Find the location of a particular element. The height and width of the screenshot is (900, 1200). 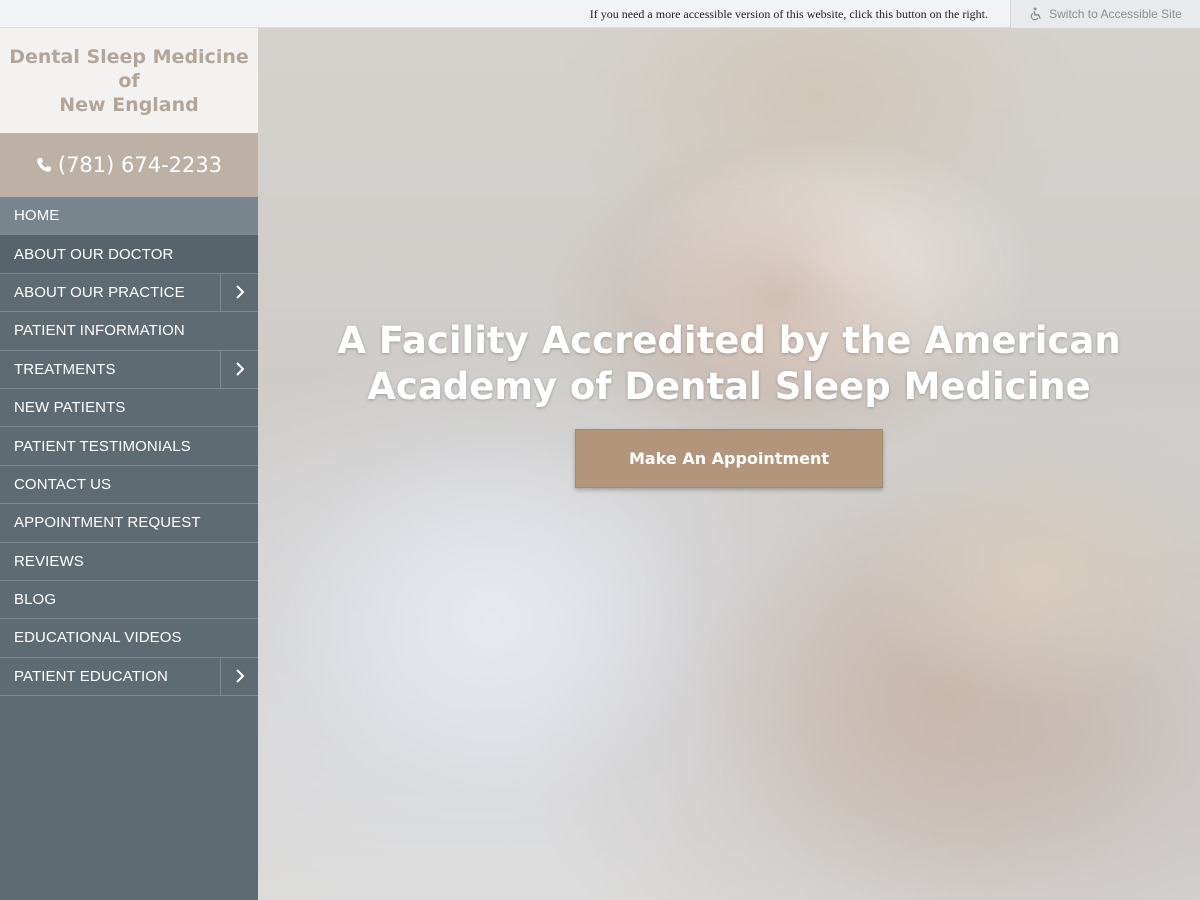

nav-item-patient-education: PATIENT EDUCATION is located at coordinates (129, 677).